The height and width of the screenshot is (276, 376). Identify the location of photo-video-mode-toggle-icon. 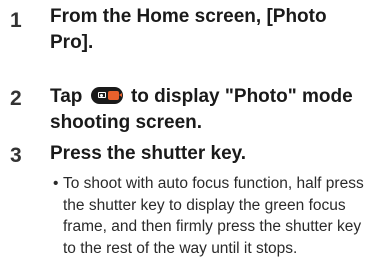
(106, 95).